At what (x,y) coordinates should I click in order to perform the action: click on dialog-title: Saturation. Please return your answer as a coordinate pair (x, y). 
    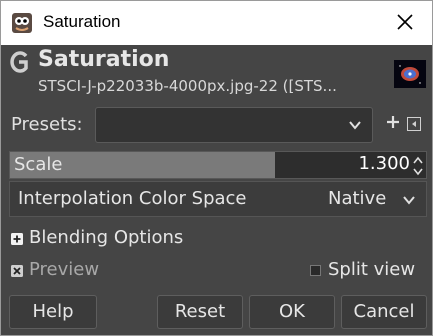
    Looking at the image, I should click on (104, 59).